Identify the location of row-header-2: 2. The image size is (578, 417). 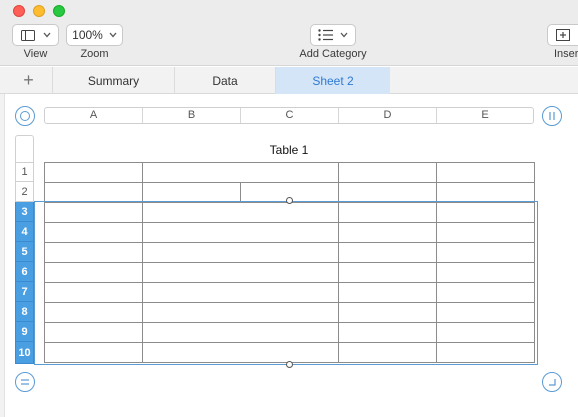
(24, 192).